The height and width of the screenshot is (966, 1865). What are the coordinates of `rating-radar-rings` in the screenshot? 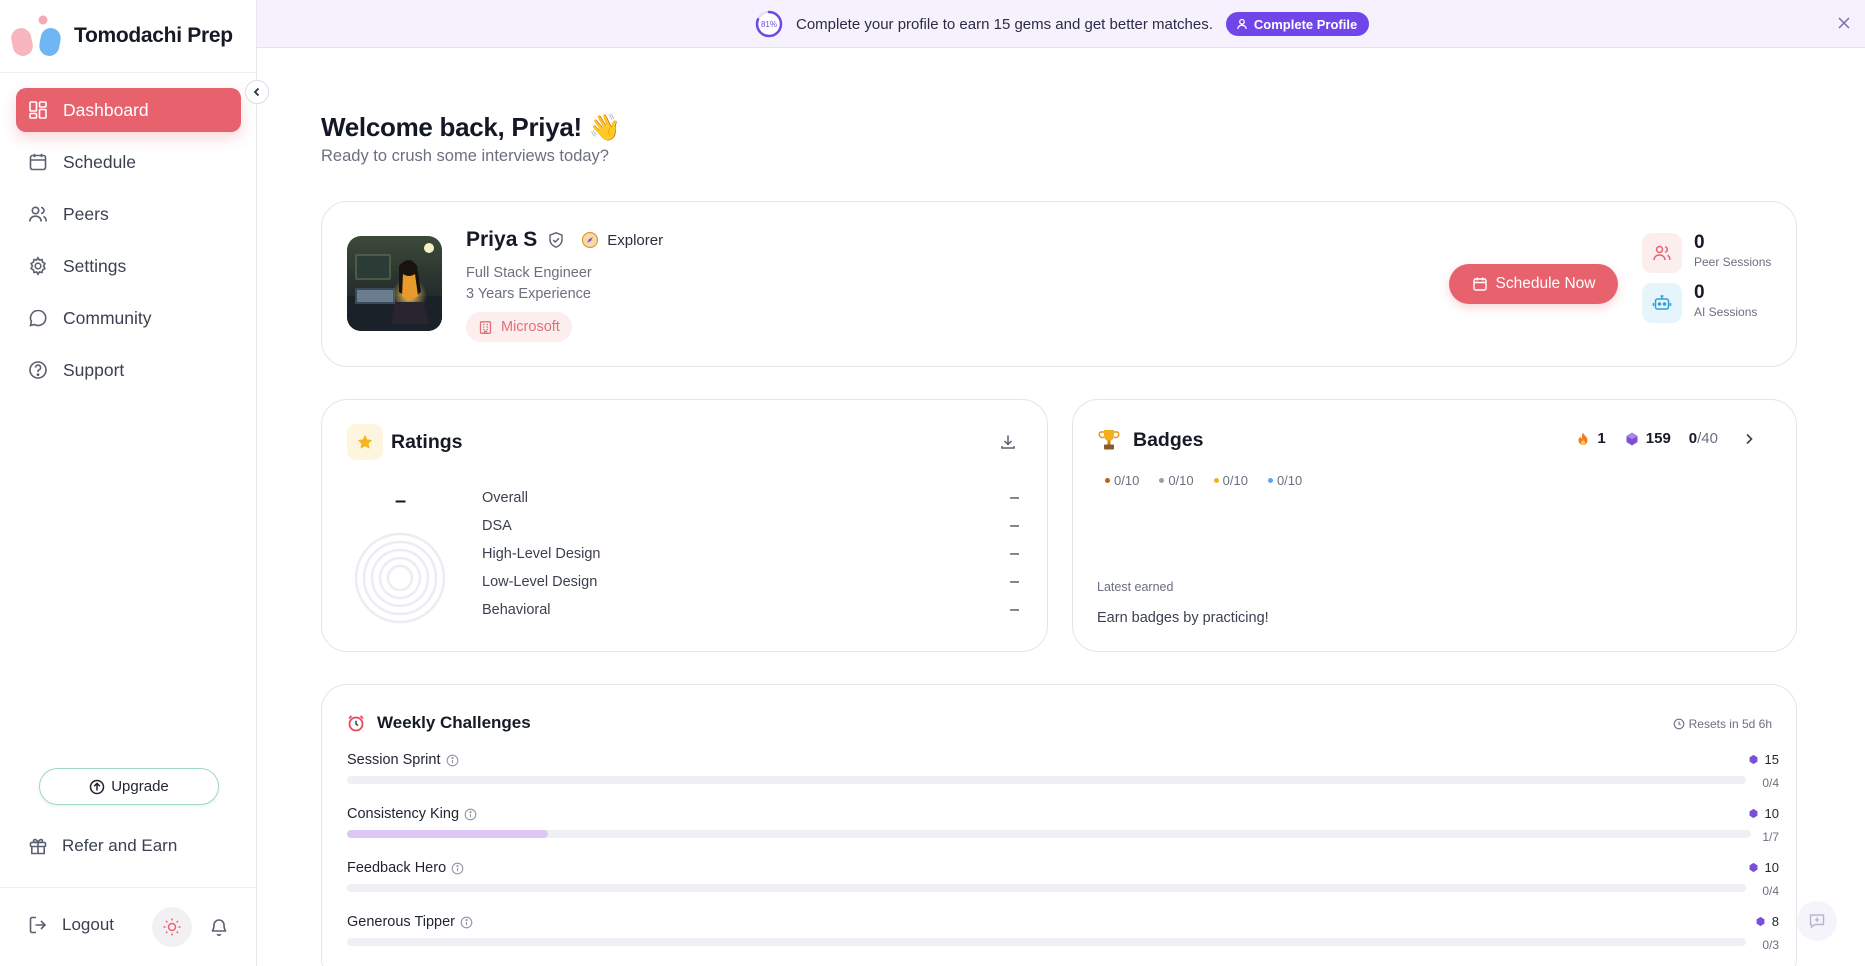 It's located at (400, 578).